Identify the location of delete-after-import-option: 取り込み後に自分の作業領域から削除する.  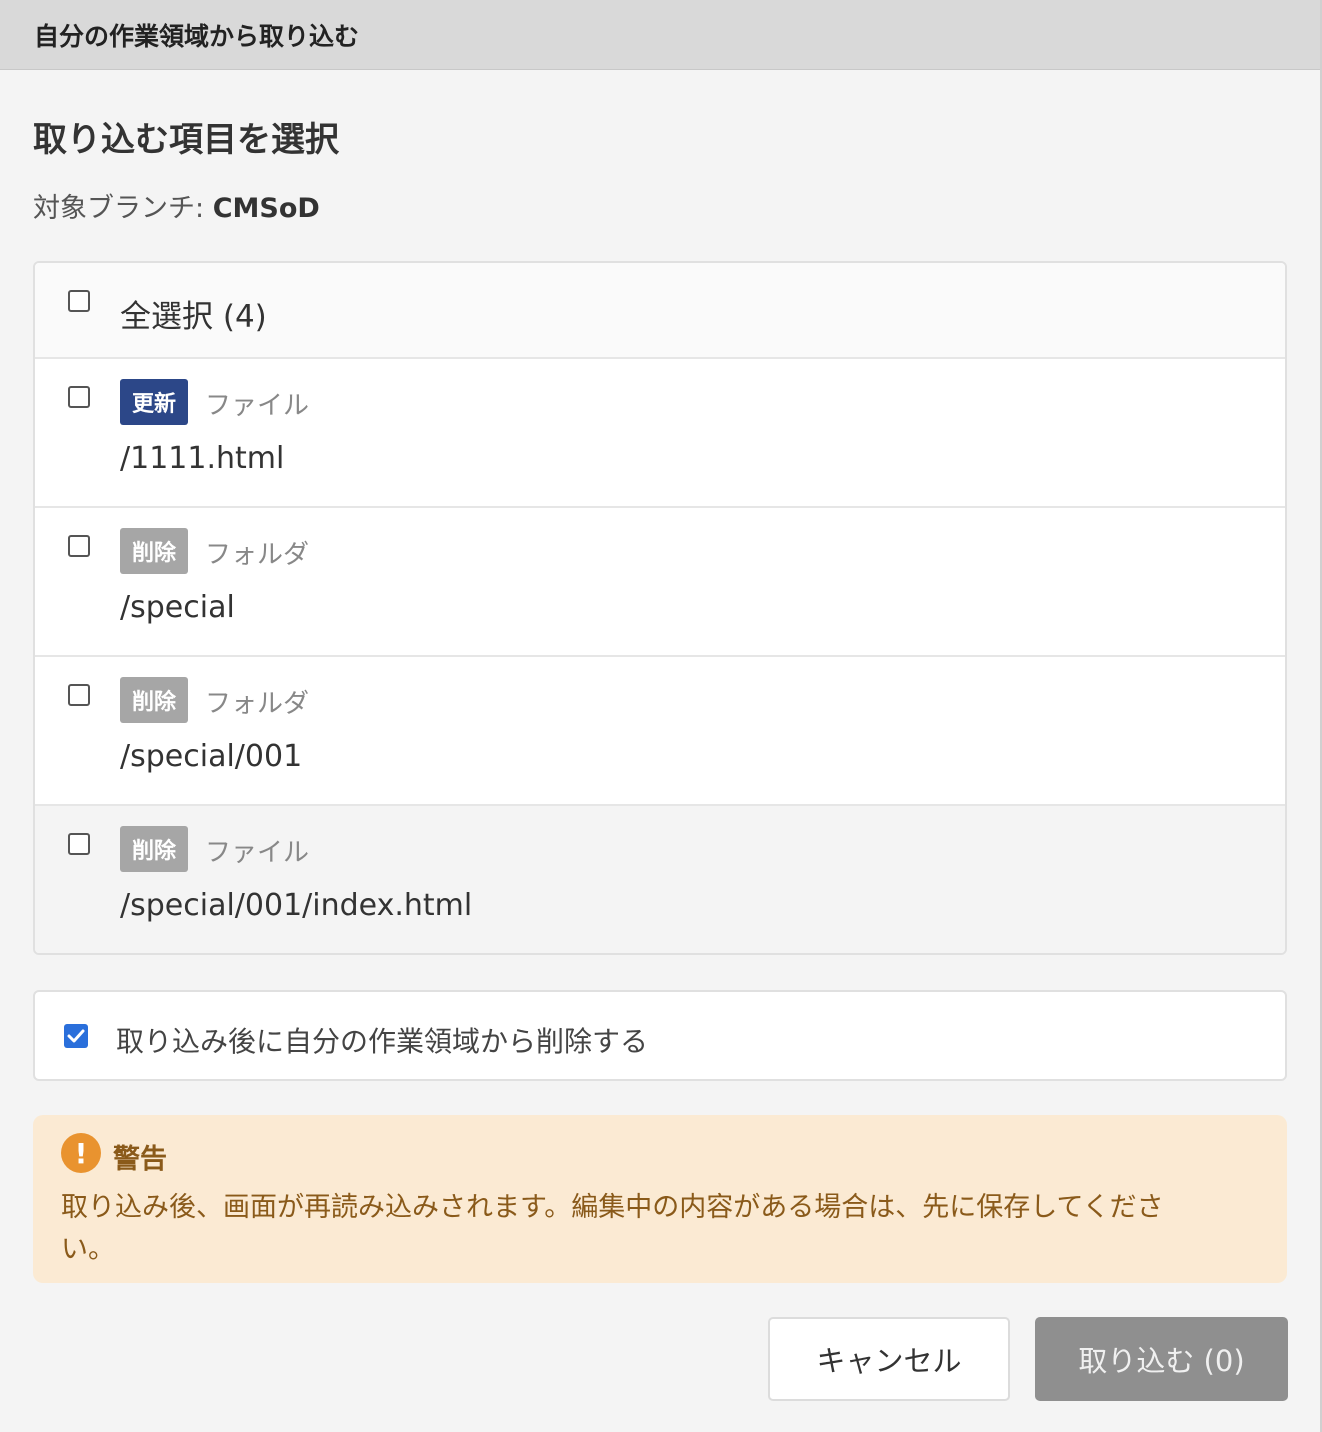
(660, 1035).